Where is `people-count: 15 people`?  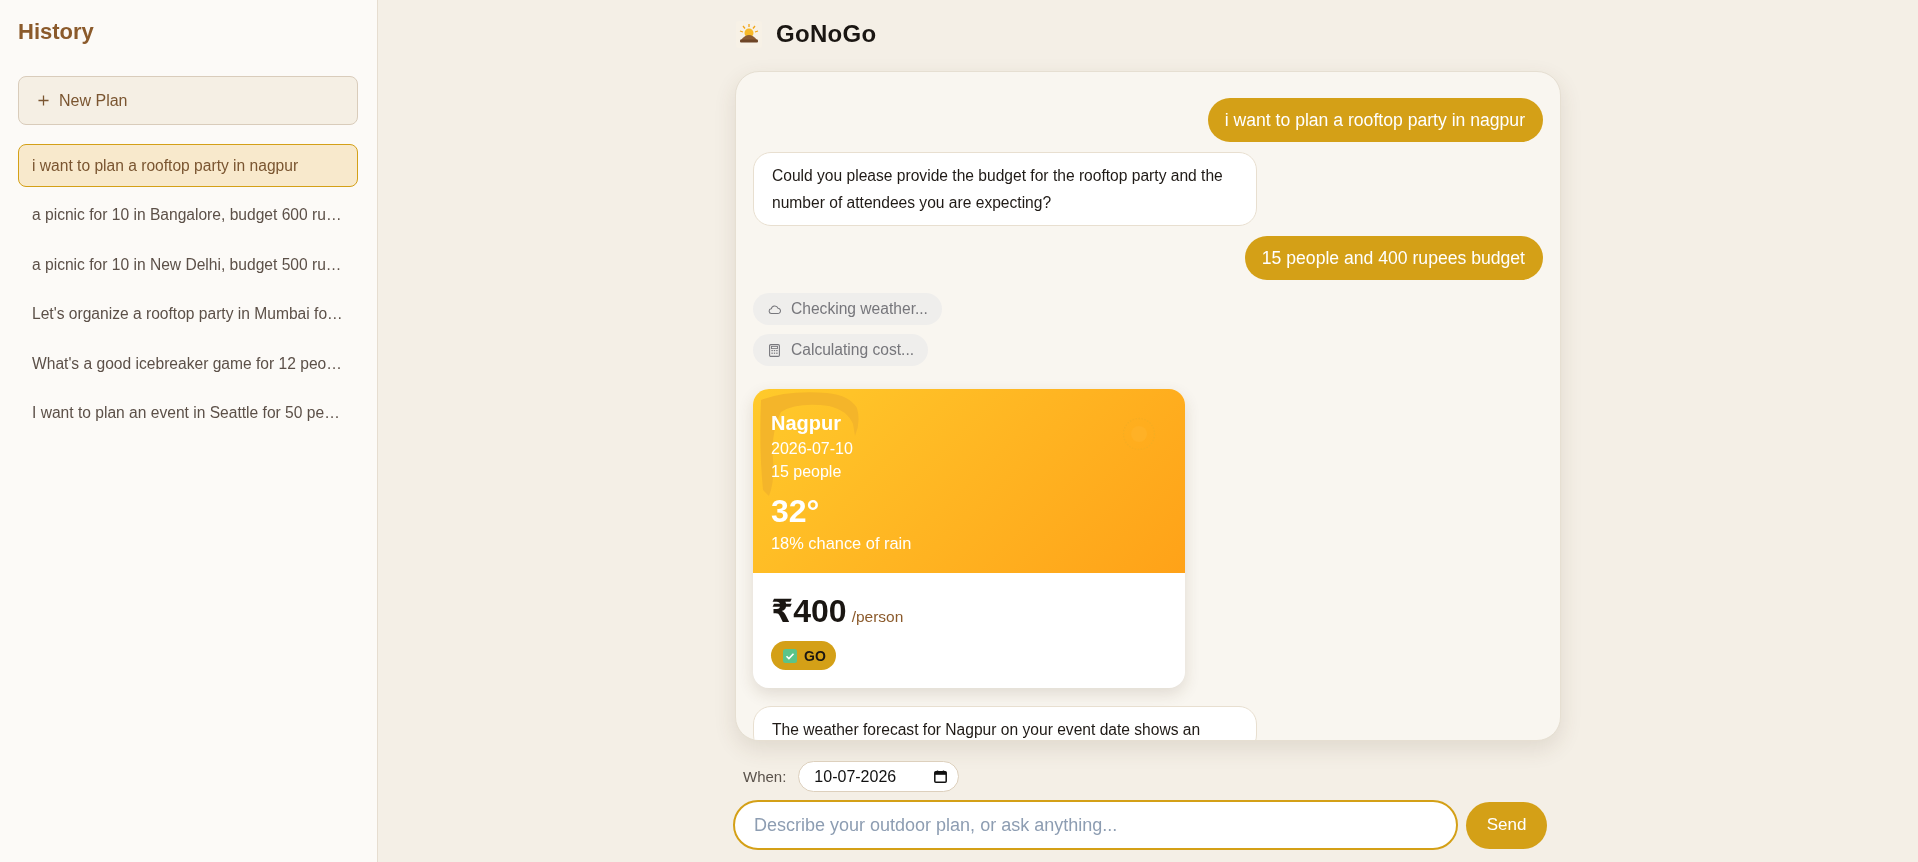 people-count: 15 people is located at coordinates (806, 471).